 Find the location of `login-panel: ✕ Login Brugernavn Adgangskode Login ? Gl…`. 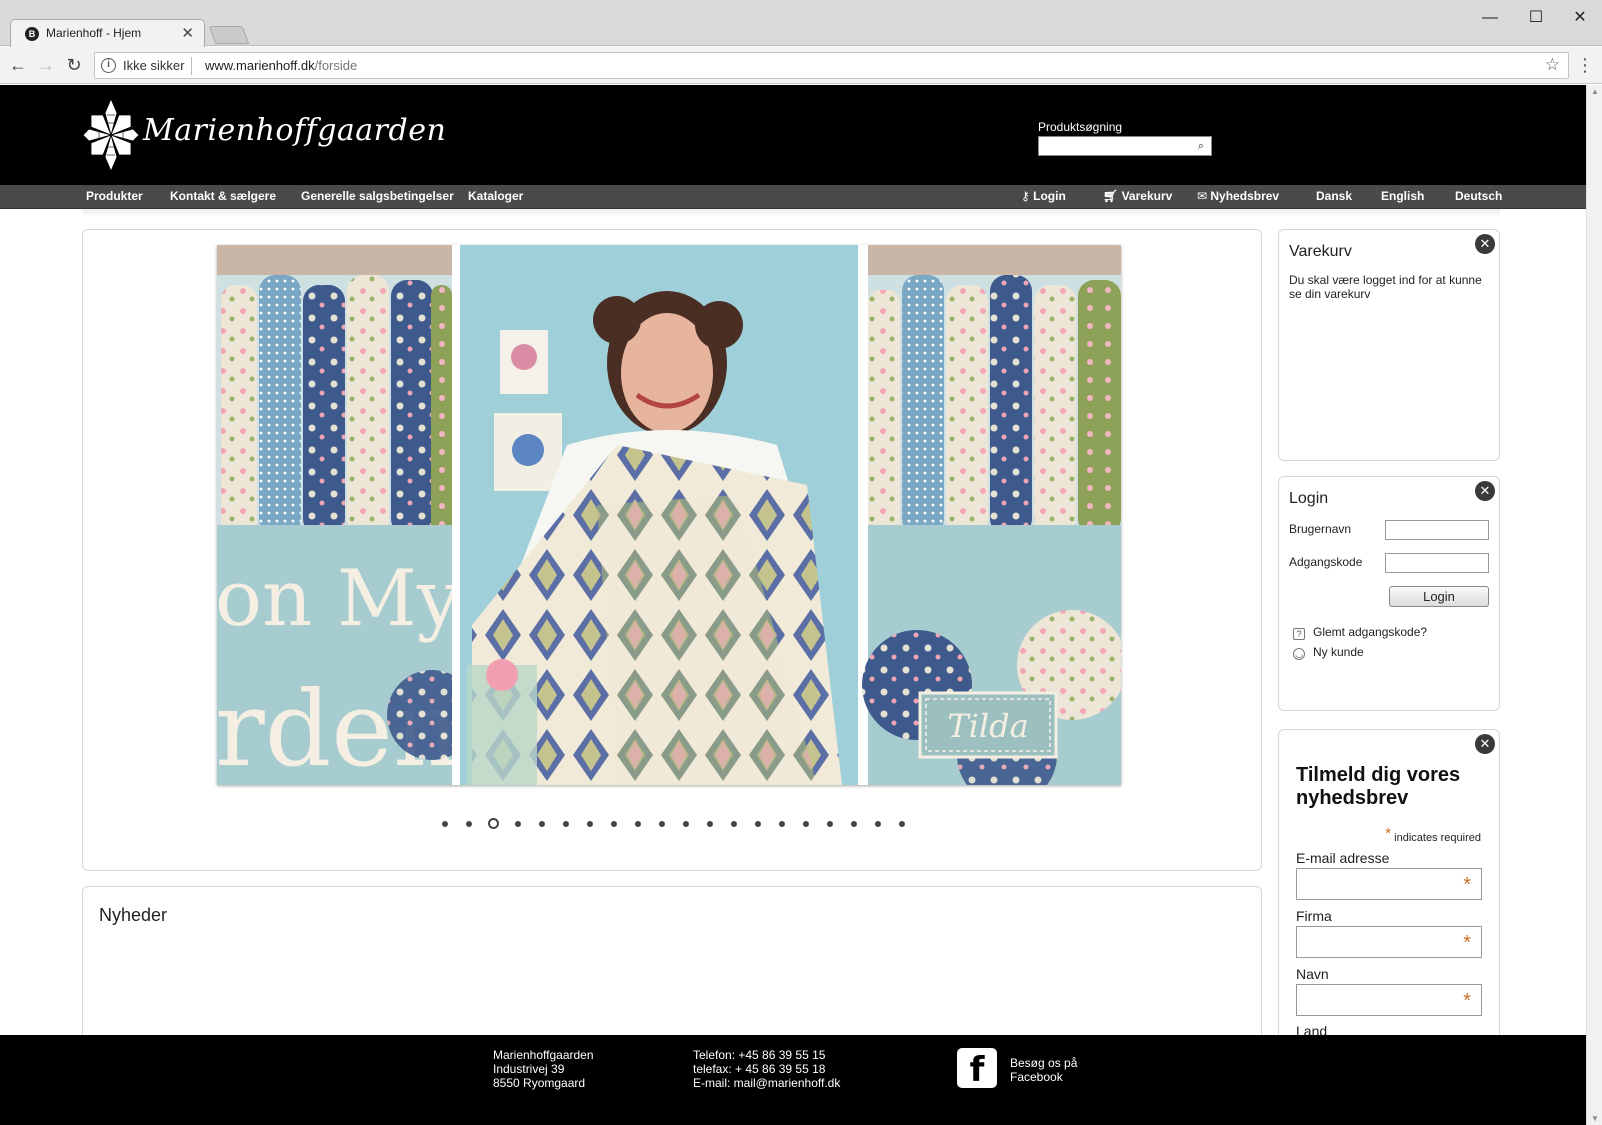

login-panel: ✕ Login Brugernavn Adgangskode Login ? Gl… is located at coordinates (1389, 593).